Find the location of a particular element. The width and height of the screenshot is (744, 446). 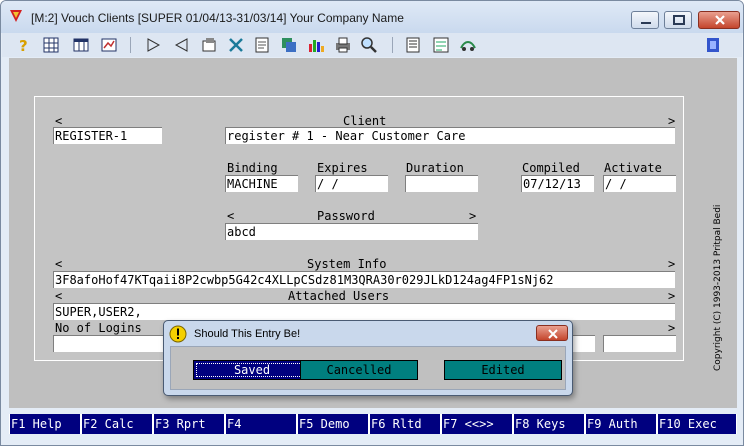

settings-icon is located at coordinates (441, 45).